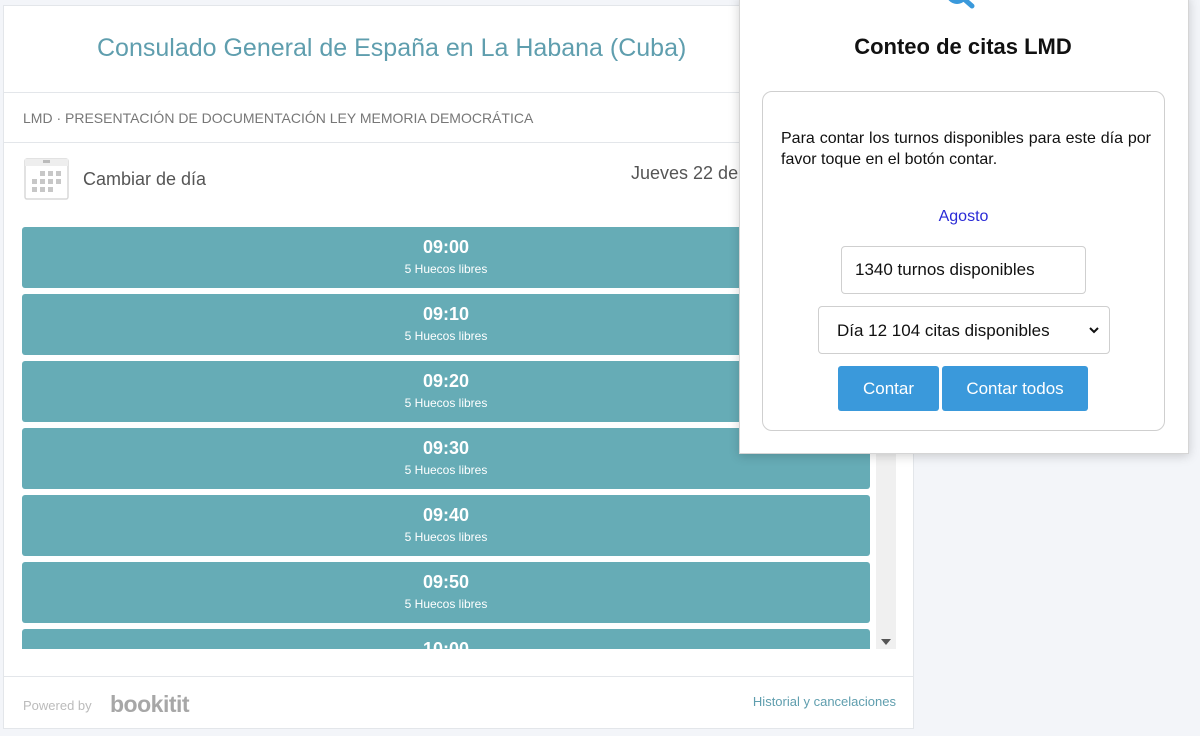 The image size is (1200, 736). Describe the element at coordinates (1015, 388) in the screenshot. I see `count-all-button: Contar todos` at that location.